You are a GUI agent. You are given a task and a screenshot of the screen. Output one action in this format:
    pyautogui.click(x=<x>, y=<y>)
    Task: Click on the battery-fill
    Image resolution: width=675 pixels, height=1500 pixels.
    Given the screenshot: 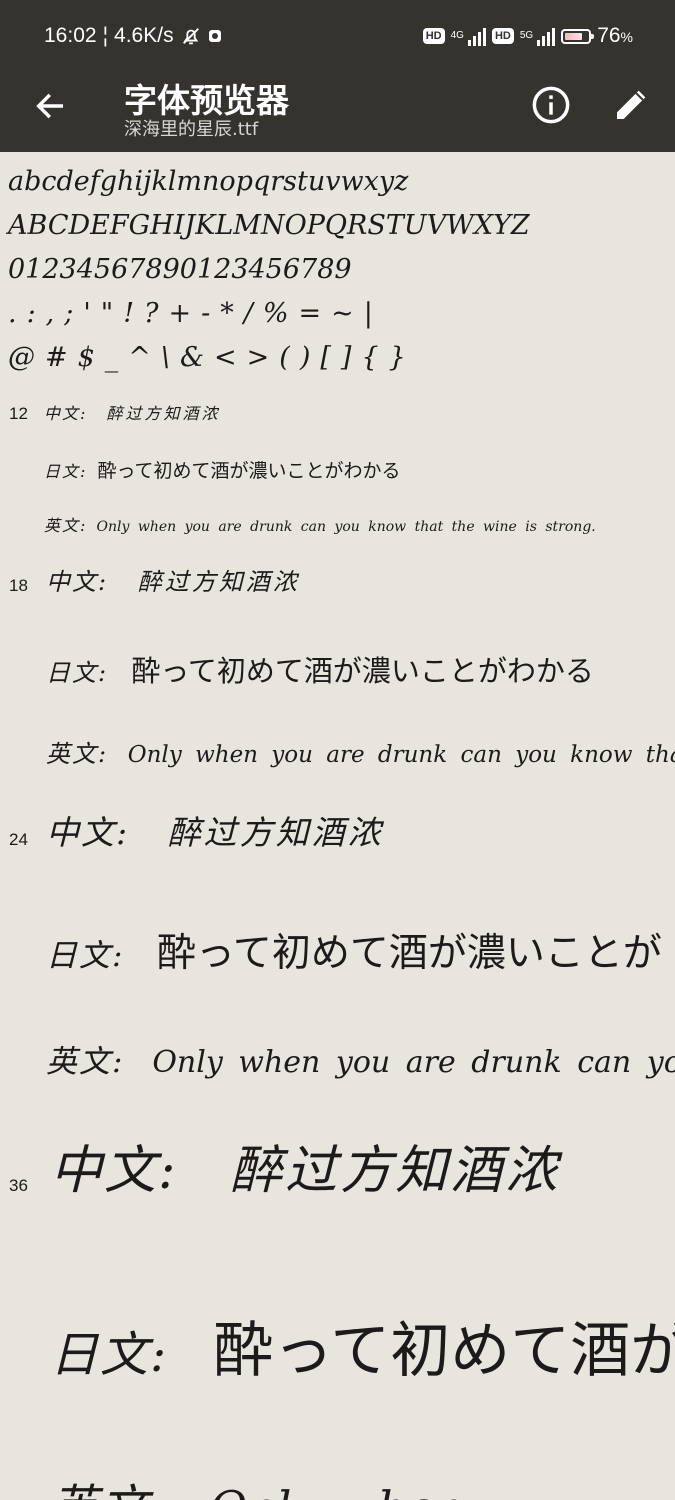 What is the action you would take?
    pyautogui.click(x=573, y=36)
    